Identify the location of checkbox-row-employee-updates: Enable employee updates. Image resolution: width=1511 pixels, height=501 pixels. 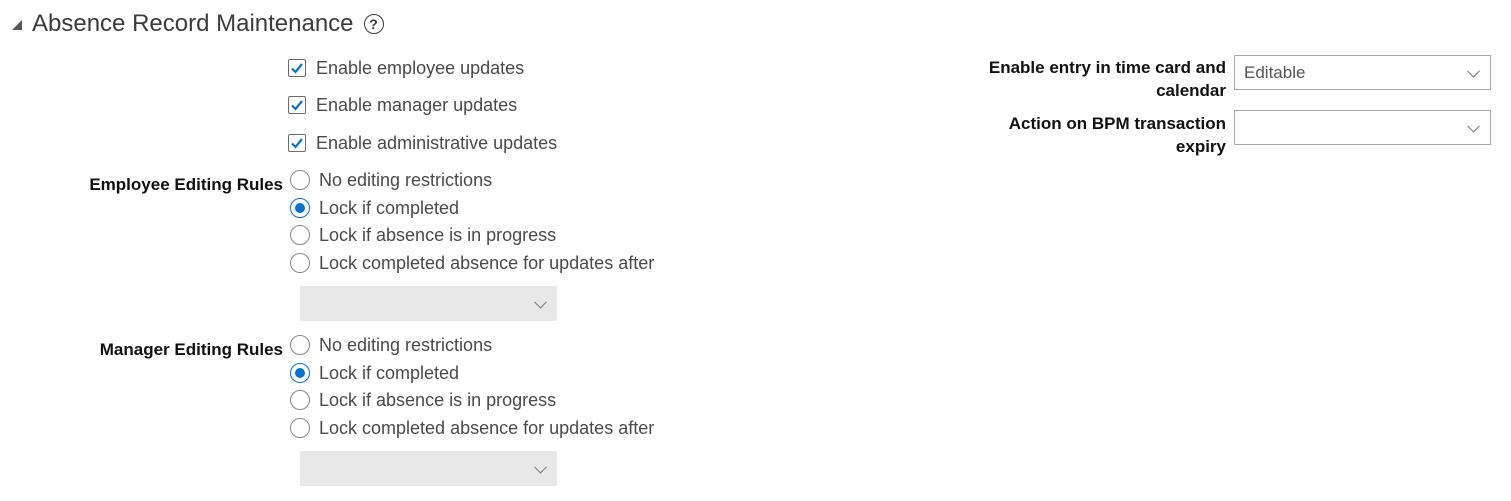
(406, 68).